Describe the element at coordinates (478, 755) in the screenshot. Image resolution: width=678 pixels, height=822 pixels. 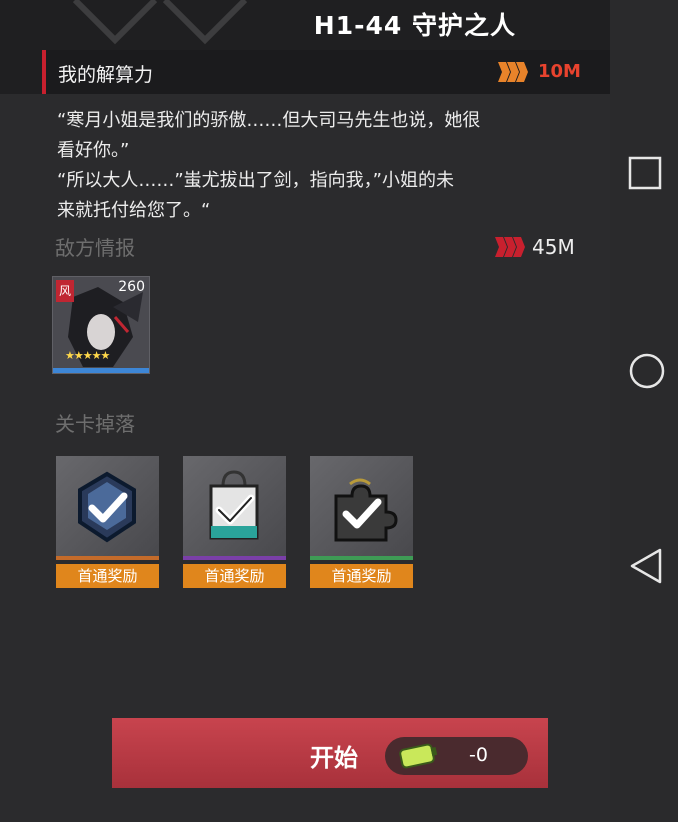
I see `stamina-cost-value: -0` at that location.